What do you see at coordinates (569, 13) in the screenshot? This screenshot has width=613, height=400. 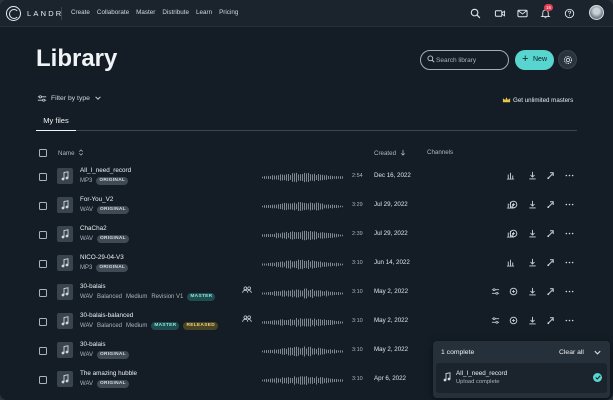 I see `help-icon` at bounding box center [569, 13].